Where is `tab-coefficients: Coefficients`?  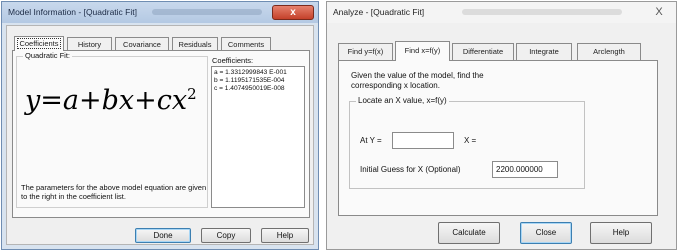 tab-coefficients: Coefficients is located at coordinates (39, 43).